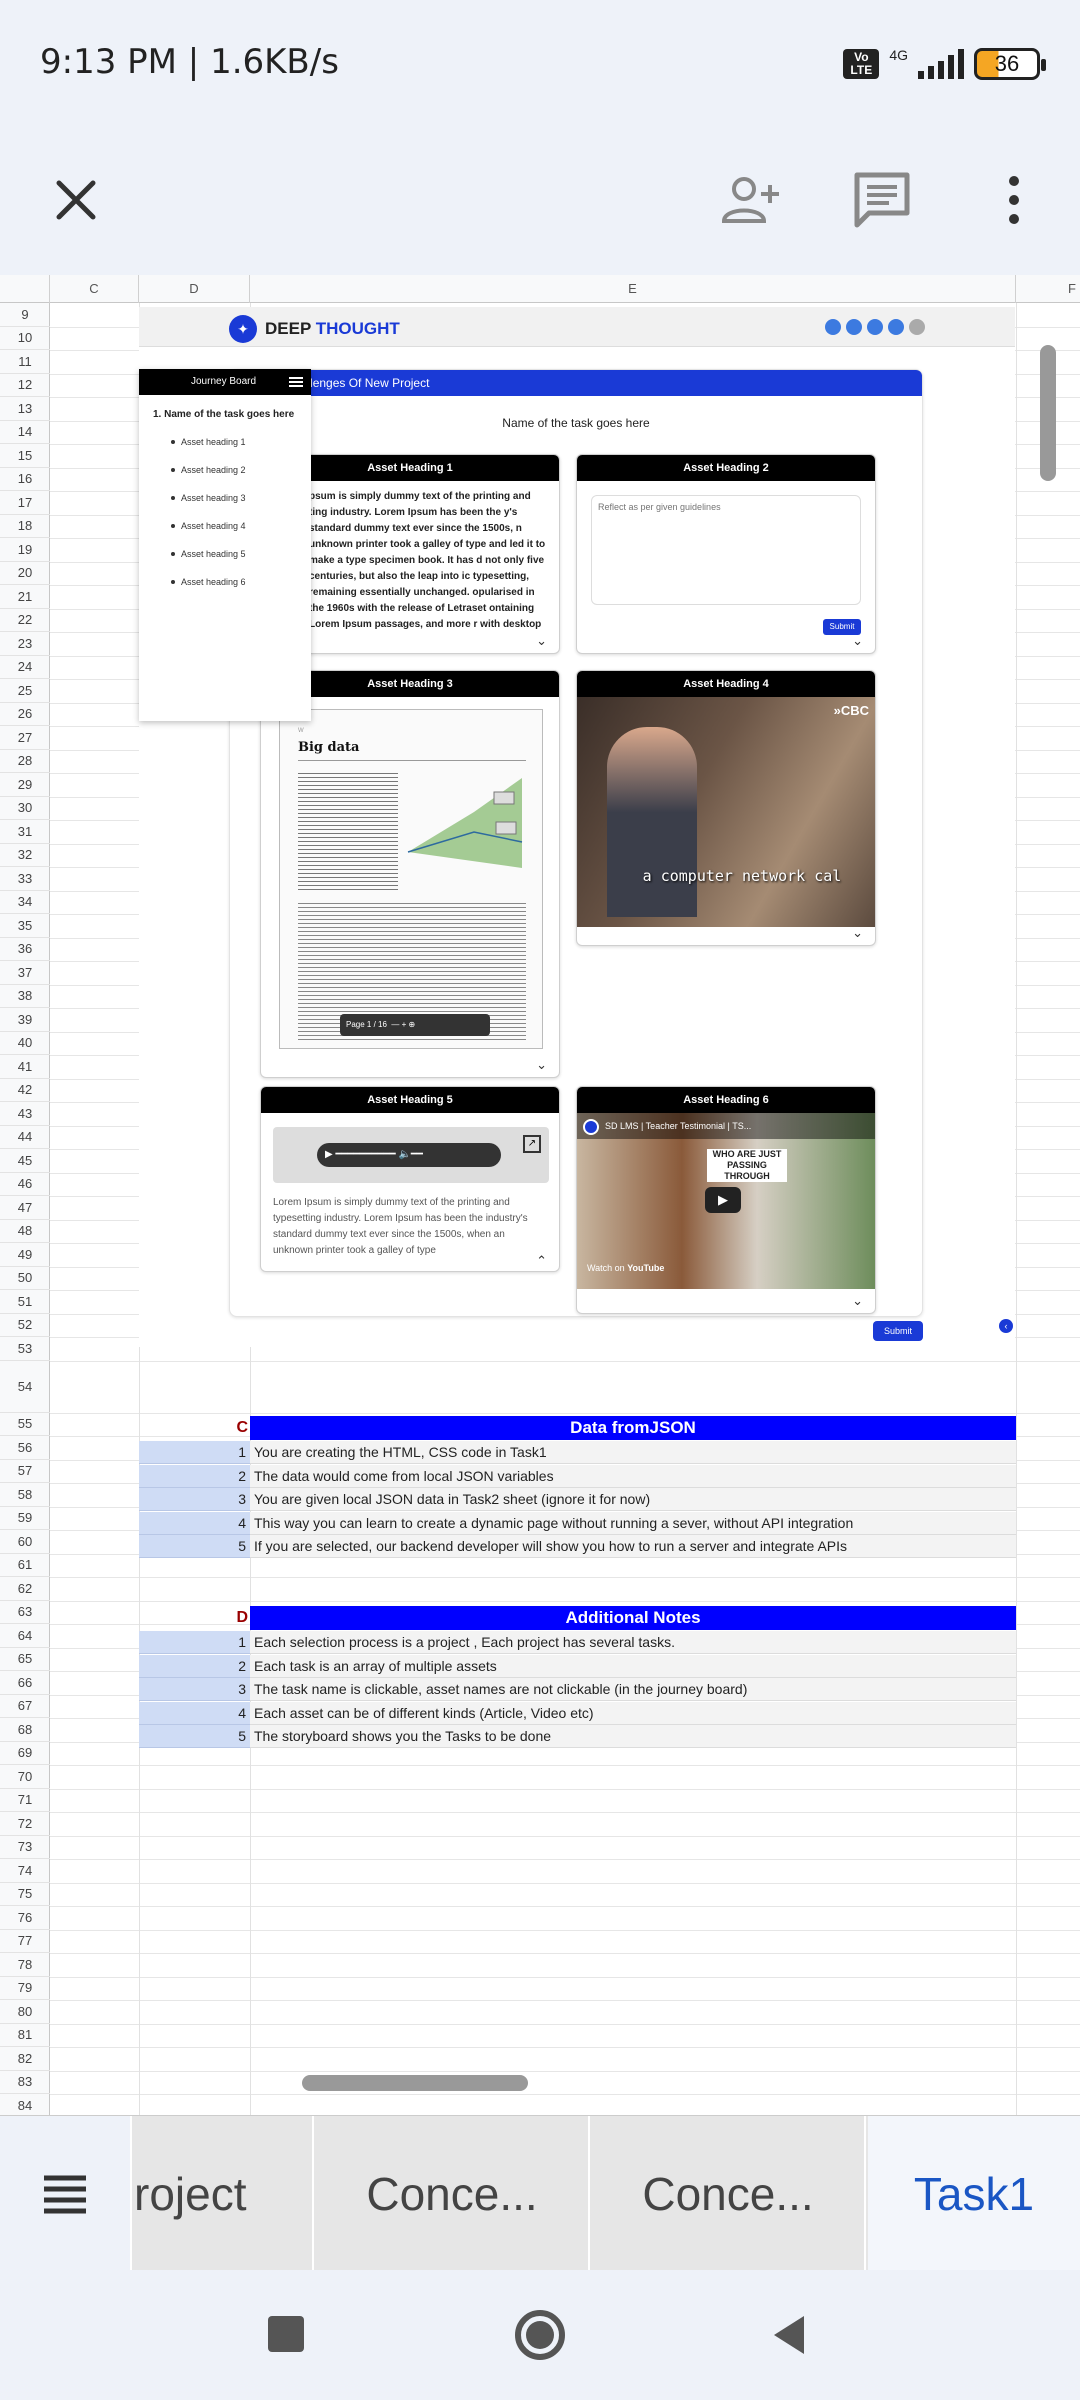 The width and height of the screenshot is (1080, 2400). What do you see at coordinates (225, 407) in the screenshot?
I see `journey-task-link: 1. Name of the task goes here` at bounding box center [225, 407].